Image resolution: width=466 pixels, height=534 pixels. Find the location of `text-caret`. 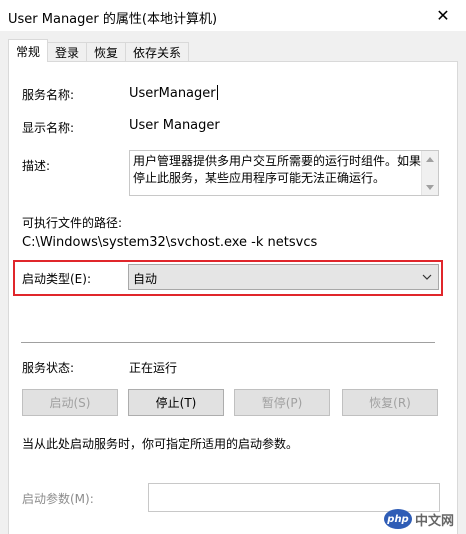

text-caret is located at coordinates (217, 92).